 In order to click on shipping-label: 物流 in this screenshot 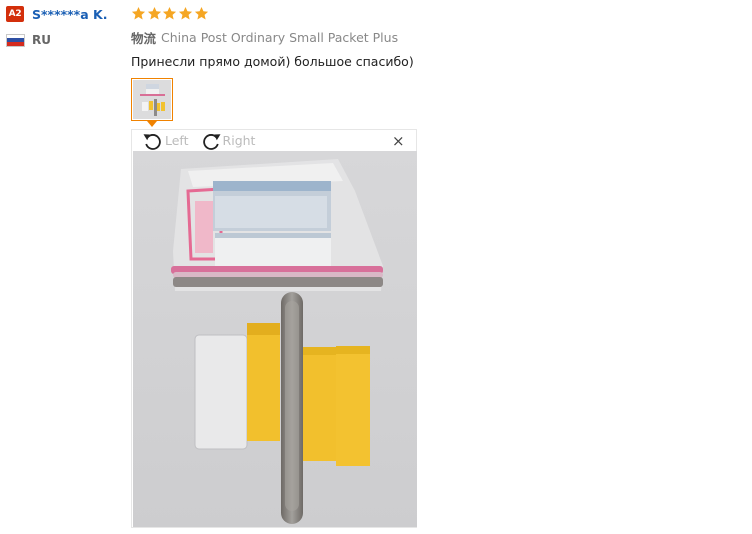, I will do `click(144, 38)`.